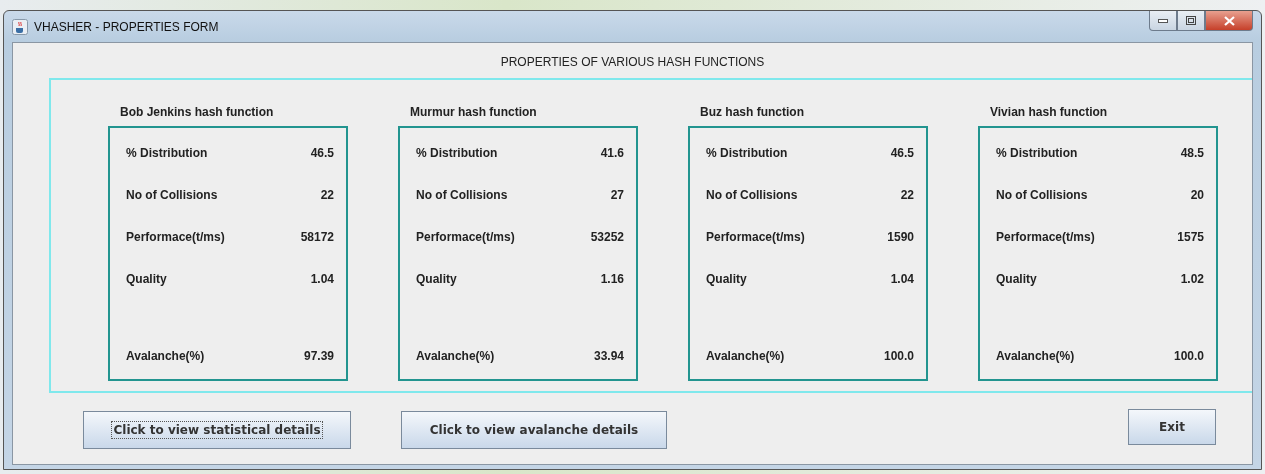 Image resolution: width=1265 pixels, height=474 pixels. What do you see at coordinates (317, 237) in the screenshot?
I see `property-value: 58172` at bounding box center [317, 237].